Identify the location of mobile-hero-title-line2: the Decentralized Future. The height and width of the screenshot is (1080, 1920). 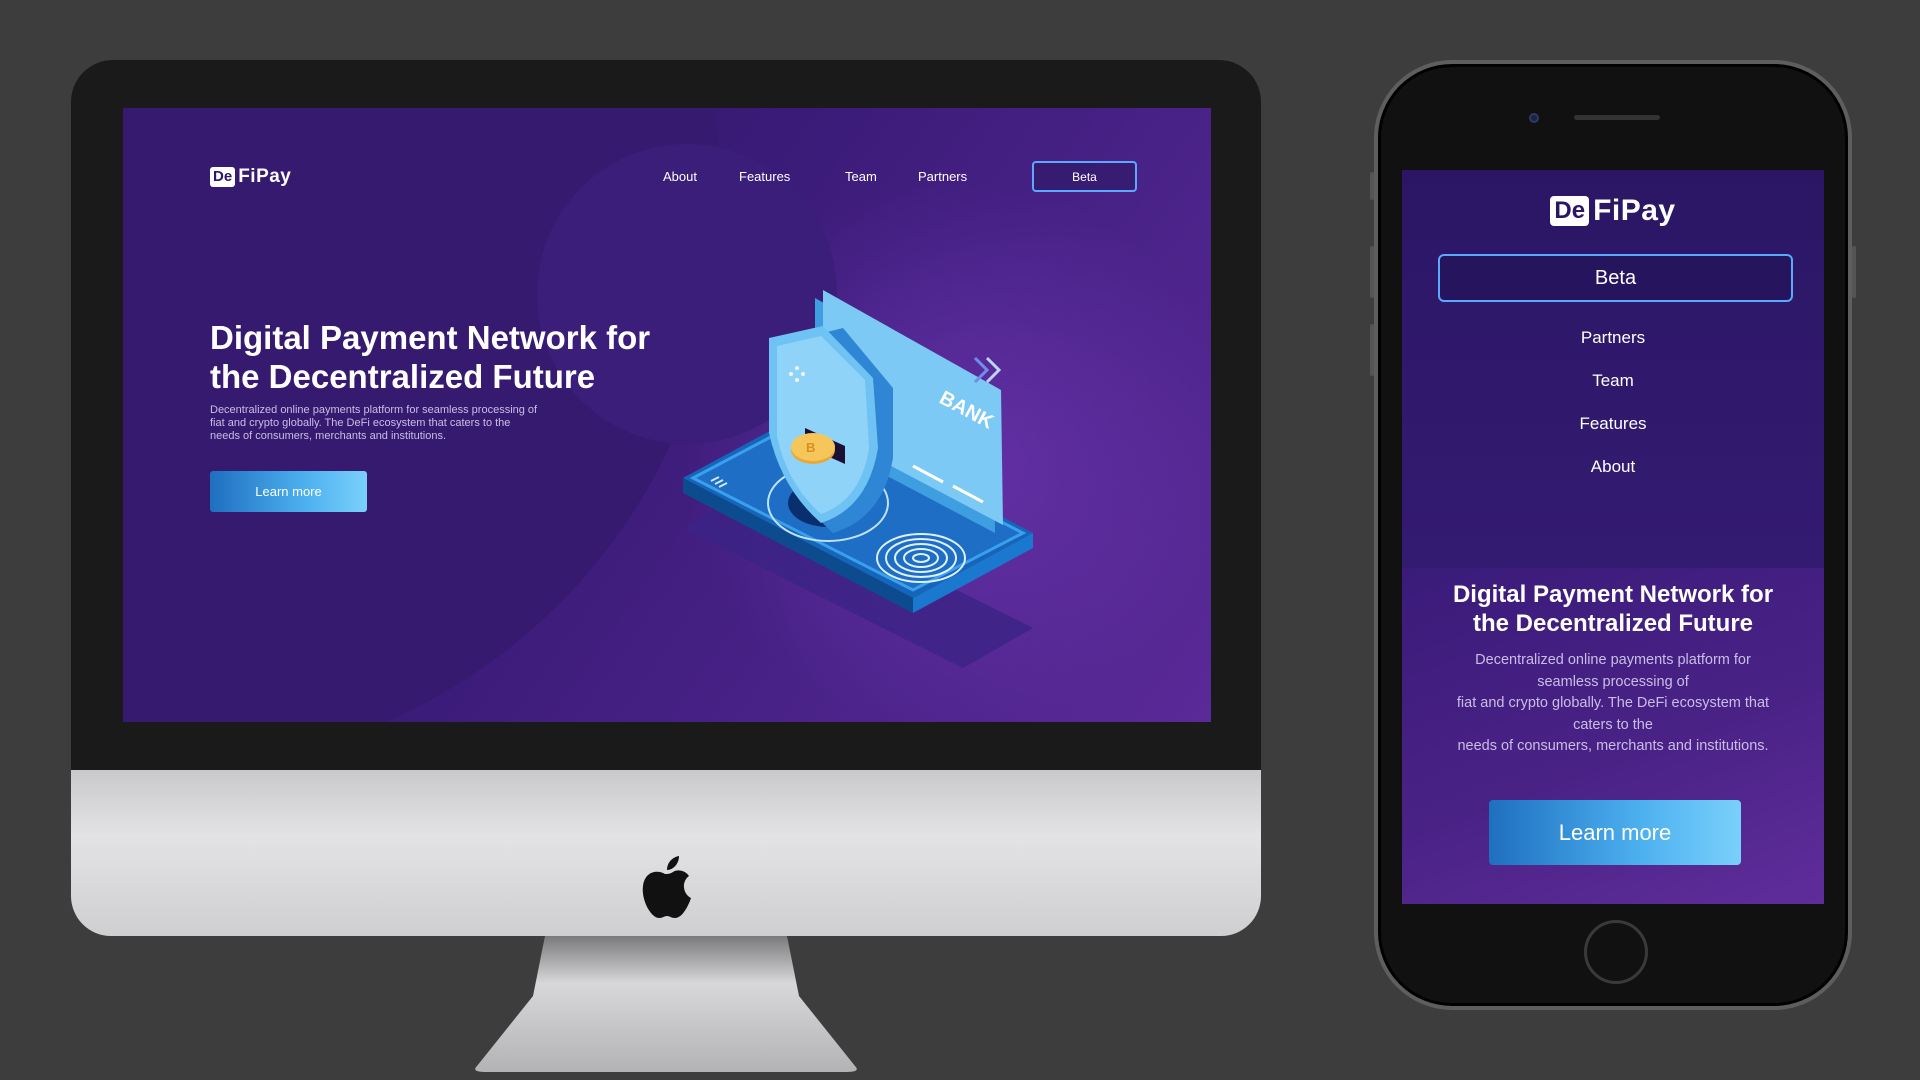
(1613, 623).